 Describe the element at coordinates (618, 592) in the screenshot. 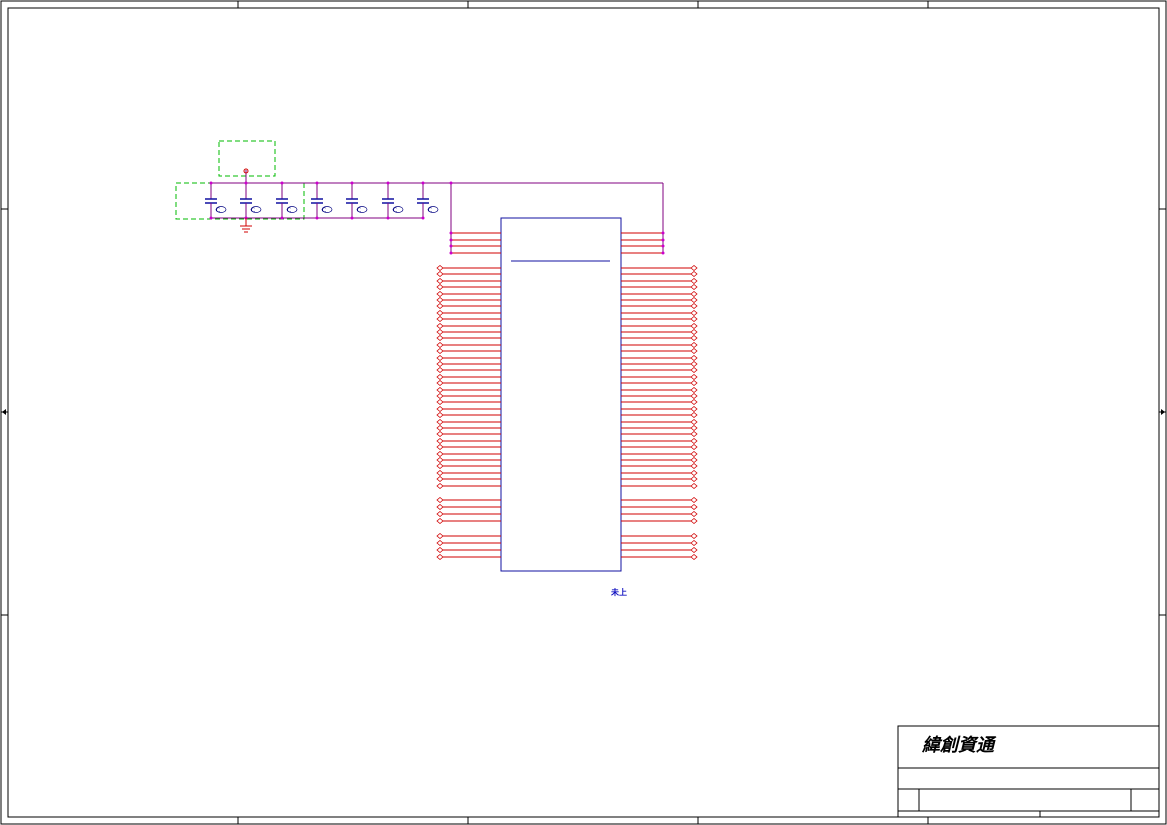

I see `part-note: 未上` at that location.